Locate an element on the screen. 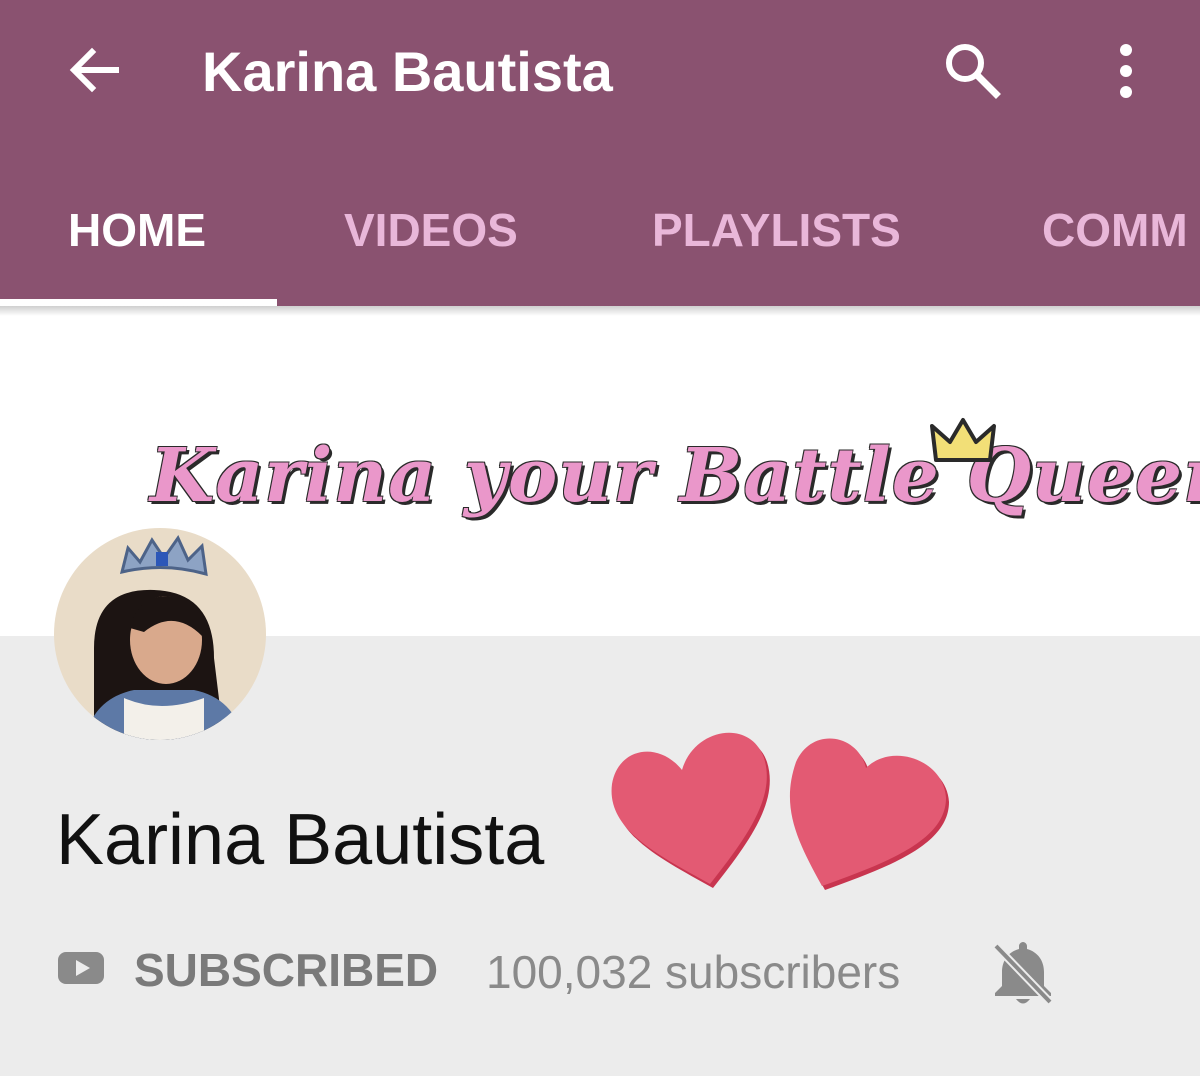 Image resolution: width=1200 pixels, height=1076 pixels. youtube-icon is located at coordinates (81, 968).